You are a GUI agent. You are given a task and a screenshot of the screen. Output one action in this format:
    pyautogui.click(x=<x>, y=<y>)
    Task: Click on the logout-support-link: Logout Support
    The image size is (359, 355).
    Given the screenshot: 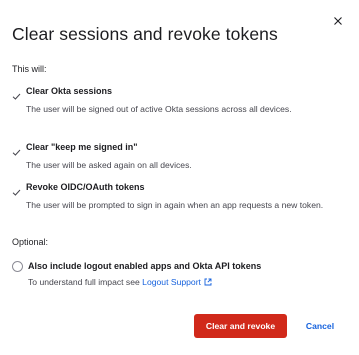 What is the action you would take?
    pyautogui.click(x=177, y=282)
    